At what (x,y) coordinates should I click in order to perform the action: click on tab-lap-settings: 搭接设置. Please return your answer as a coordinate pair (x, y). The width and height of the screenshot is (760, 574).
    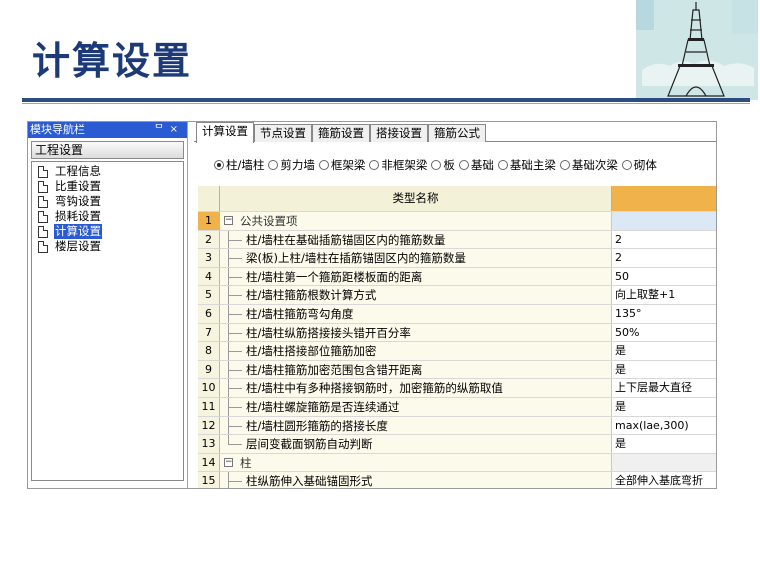
    Looking at the image, I should click on (399, 133).